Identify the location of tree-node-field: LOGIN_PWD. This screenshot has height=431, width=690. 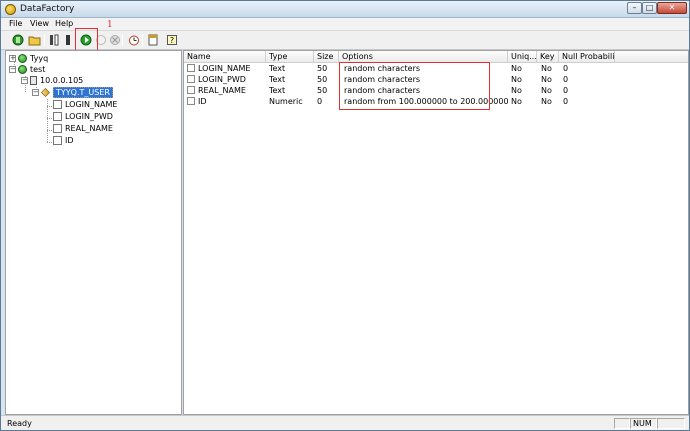
(83, 116).